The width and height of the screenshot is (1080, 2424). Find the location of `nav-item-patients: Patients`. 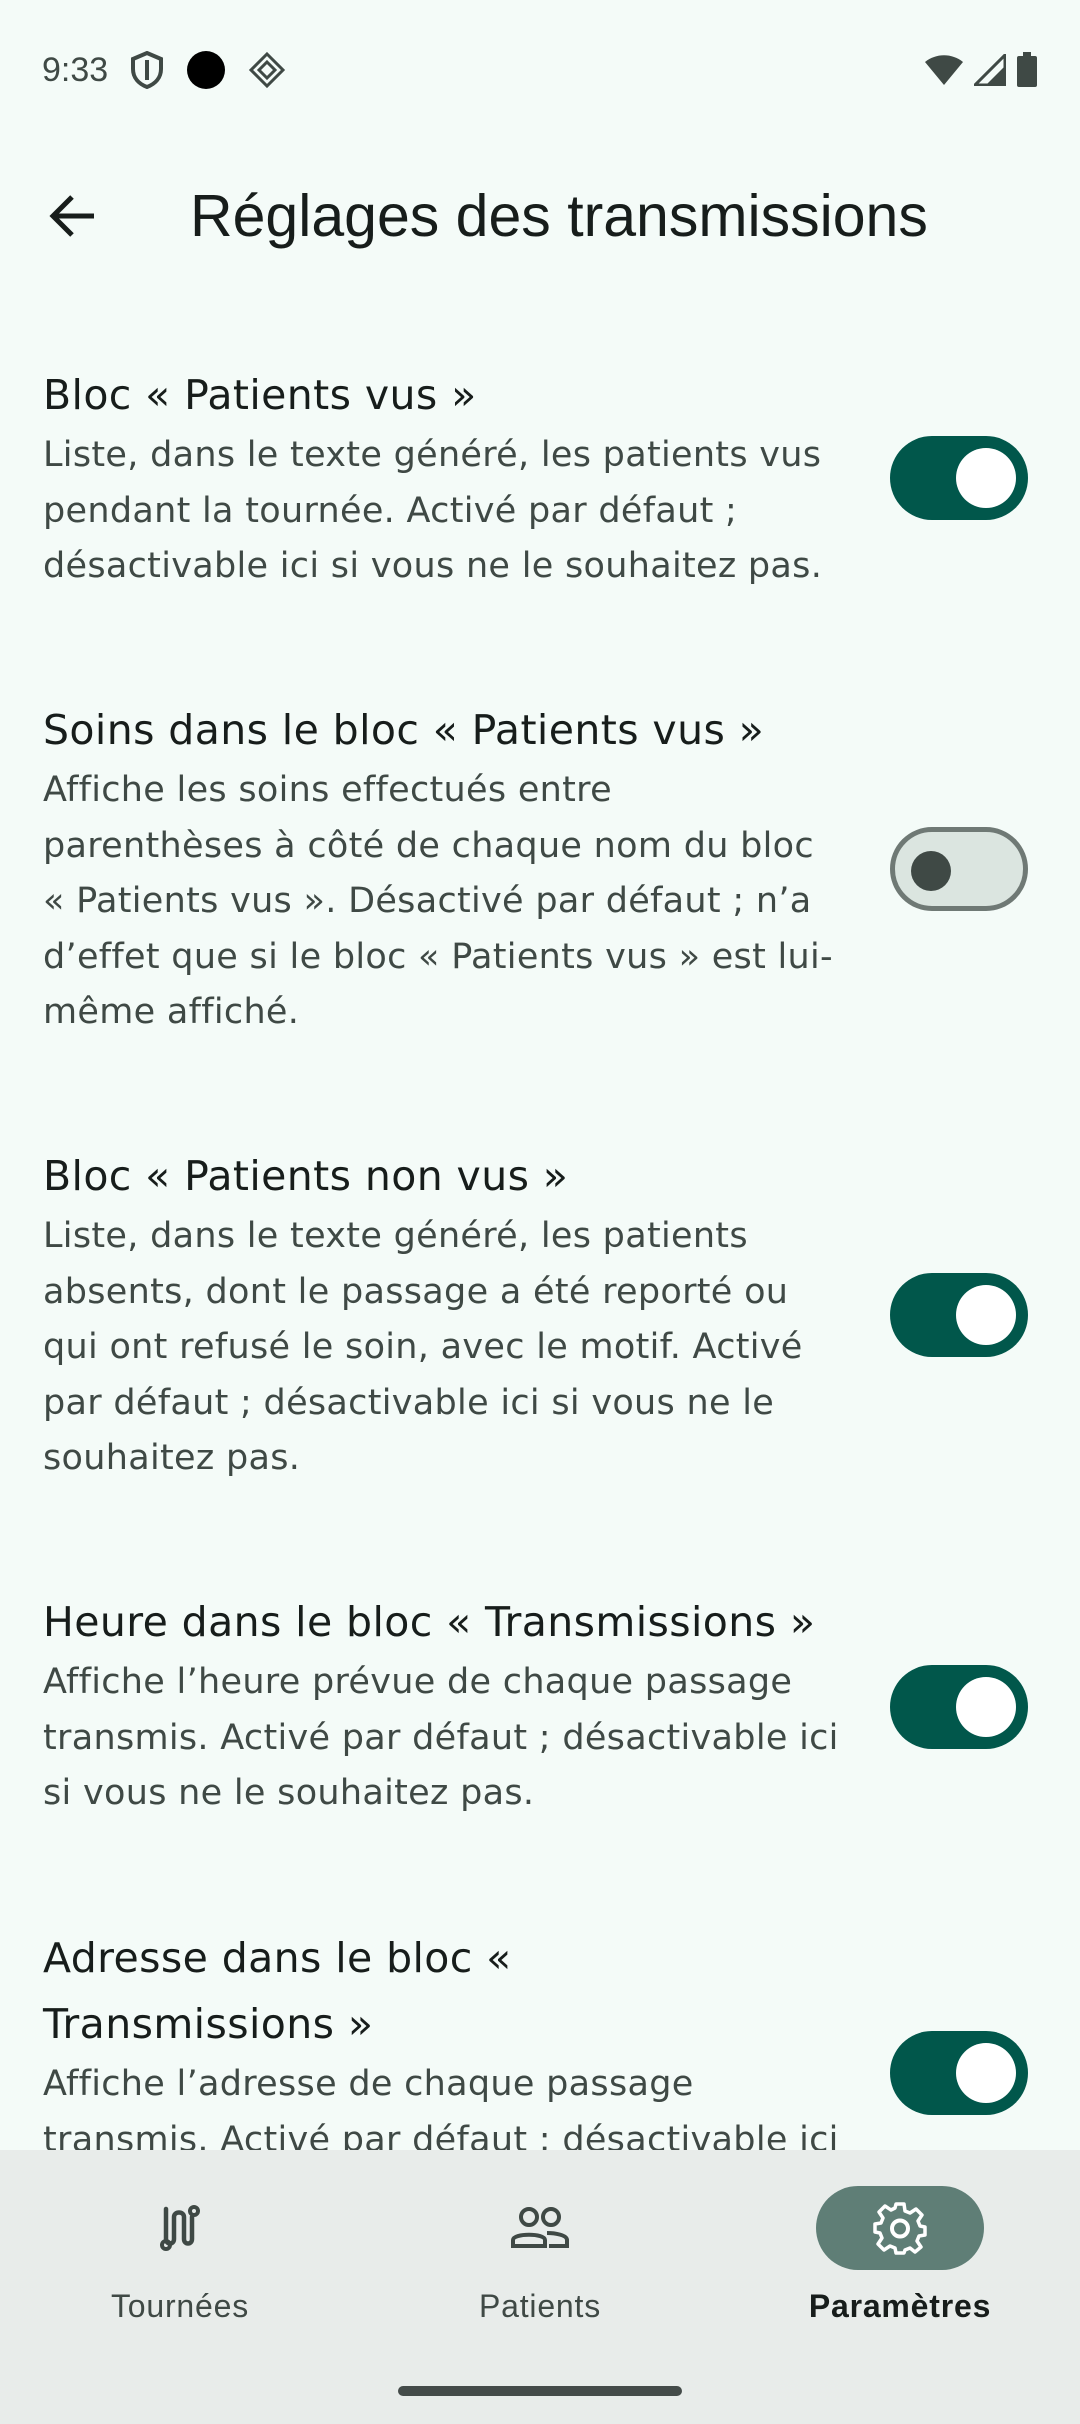

nav-item-patients: Patients is located at coordinates (540, 2276).